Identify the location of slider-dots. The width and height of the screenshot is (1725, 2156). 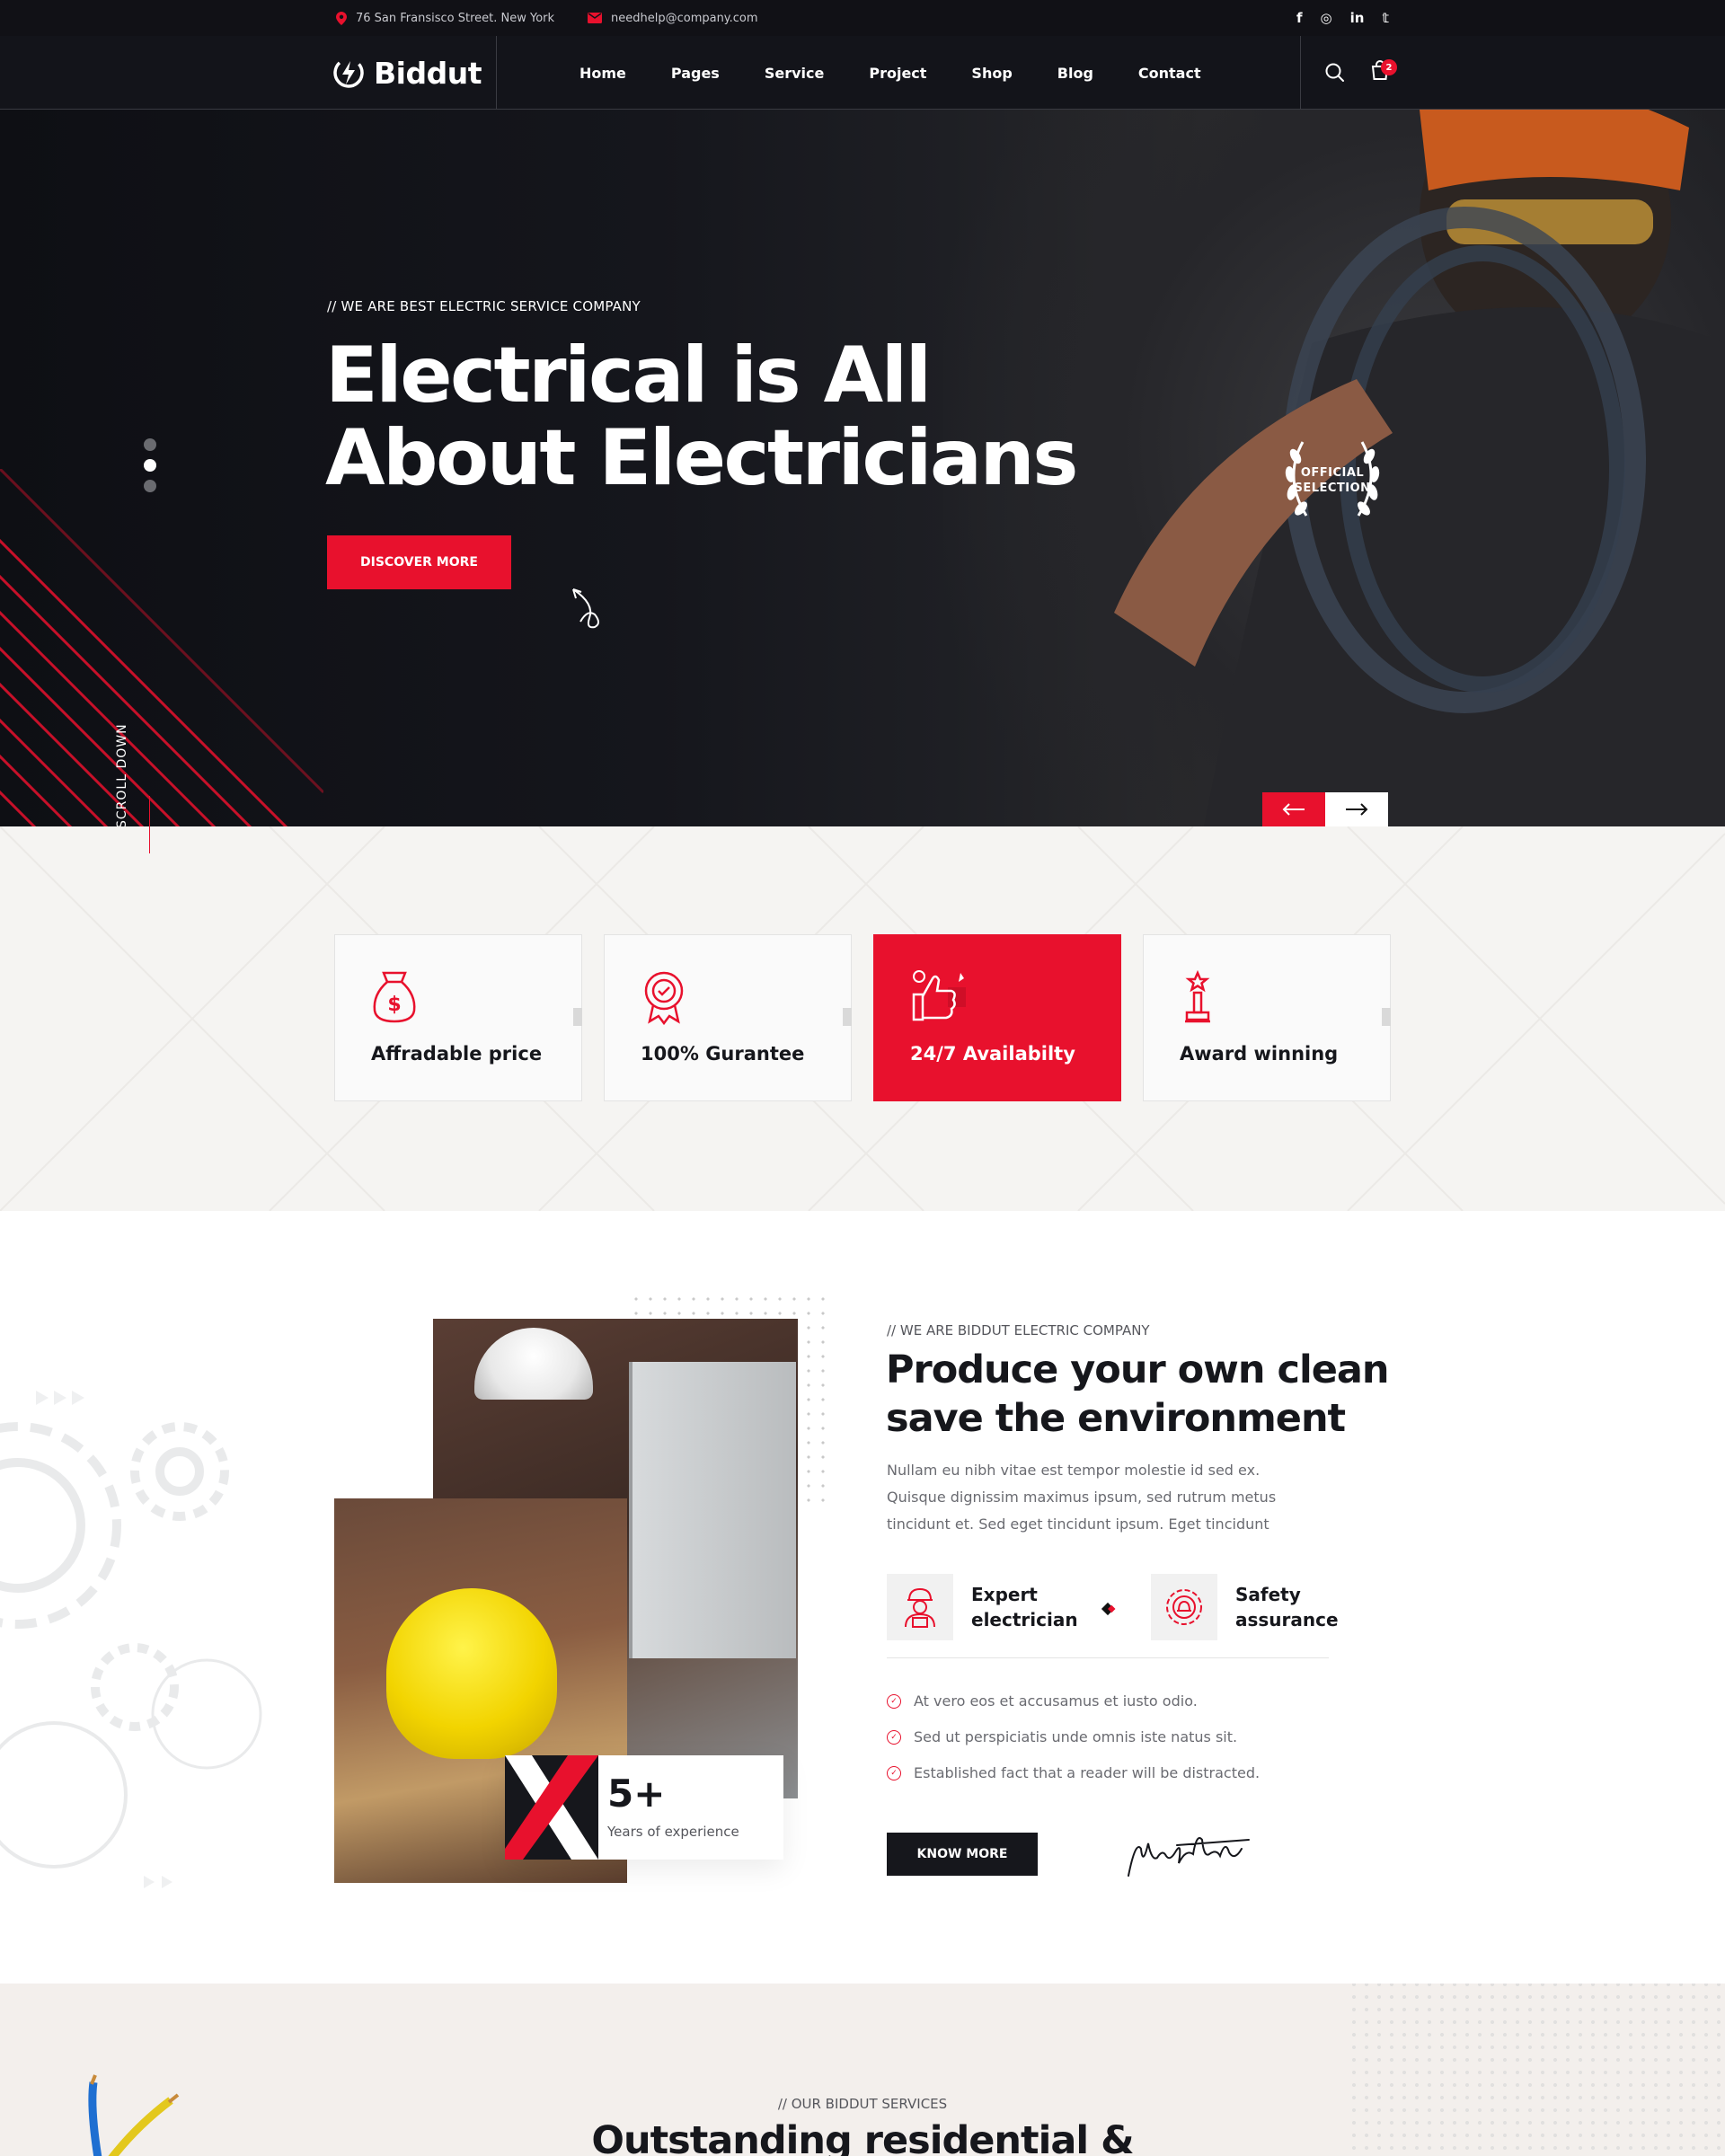
(150, 465).